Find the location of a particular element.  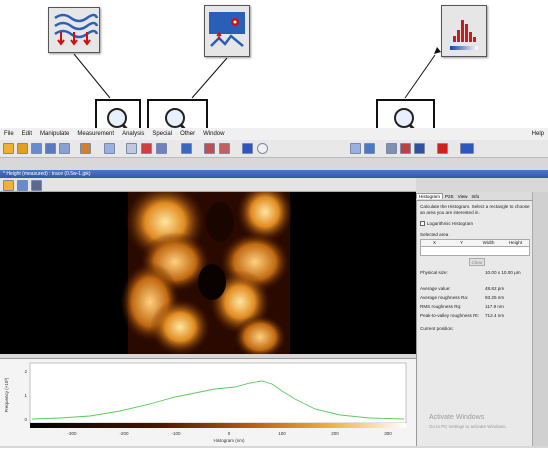

window-save-button is located at coordinates (22, 185).